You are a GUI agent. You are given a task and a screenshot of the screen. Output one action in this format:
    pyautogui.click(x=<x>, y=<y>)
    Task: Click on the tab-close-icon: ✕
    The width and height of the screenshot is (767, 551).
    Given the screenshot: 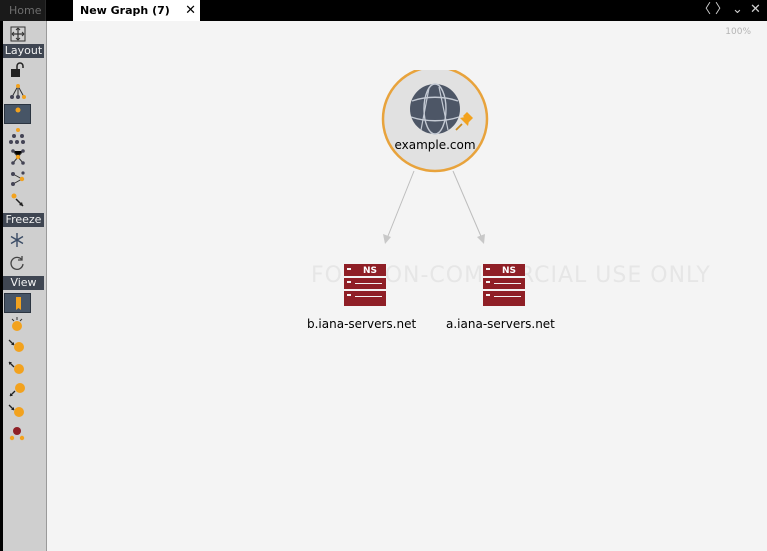 What is the action you would take?
    pyautogui.click(x=190, y=10)
    